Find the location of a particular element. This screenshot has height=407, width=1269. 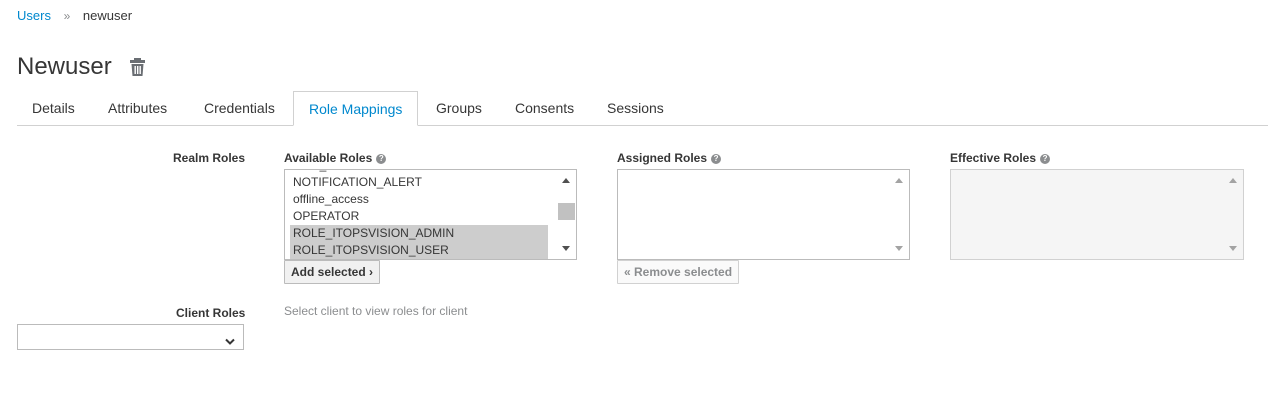

scrollbar-thumb is located at coordinates (566, 211).